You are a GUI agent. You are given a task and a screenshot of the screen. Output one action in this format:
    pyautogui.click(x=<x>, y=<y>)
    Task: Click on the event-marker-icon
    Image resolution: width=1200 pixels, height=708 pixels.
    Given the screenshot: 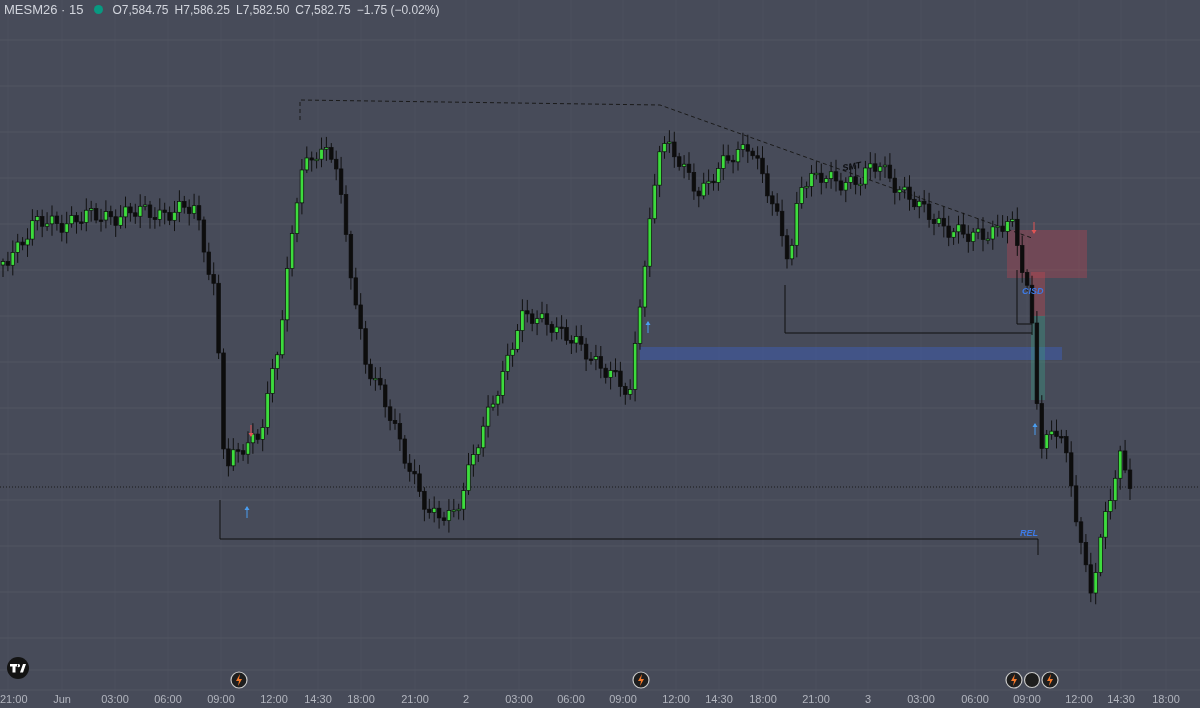 What is the action you would take?
    pyautogui.click(x=1032, y=680)
    